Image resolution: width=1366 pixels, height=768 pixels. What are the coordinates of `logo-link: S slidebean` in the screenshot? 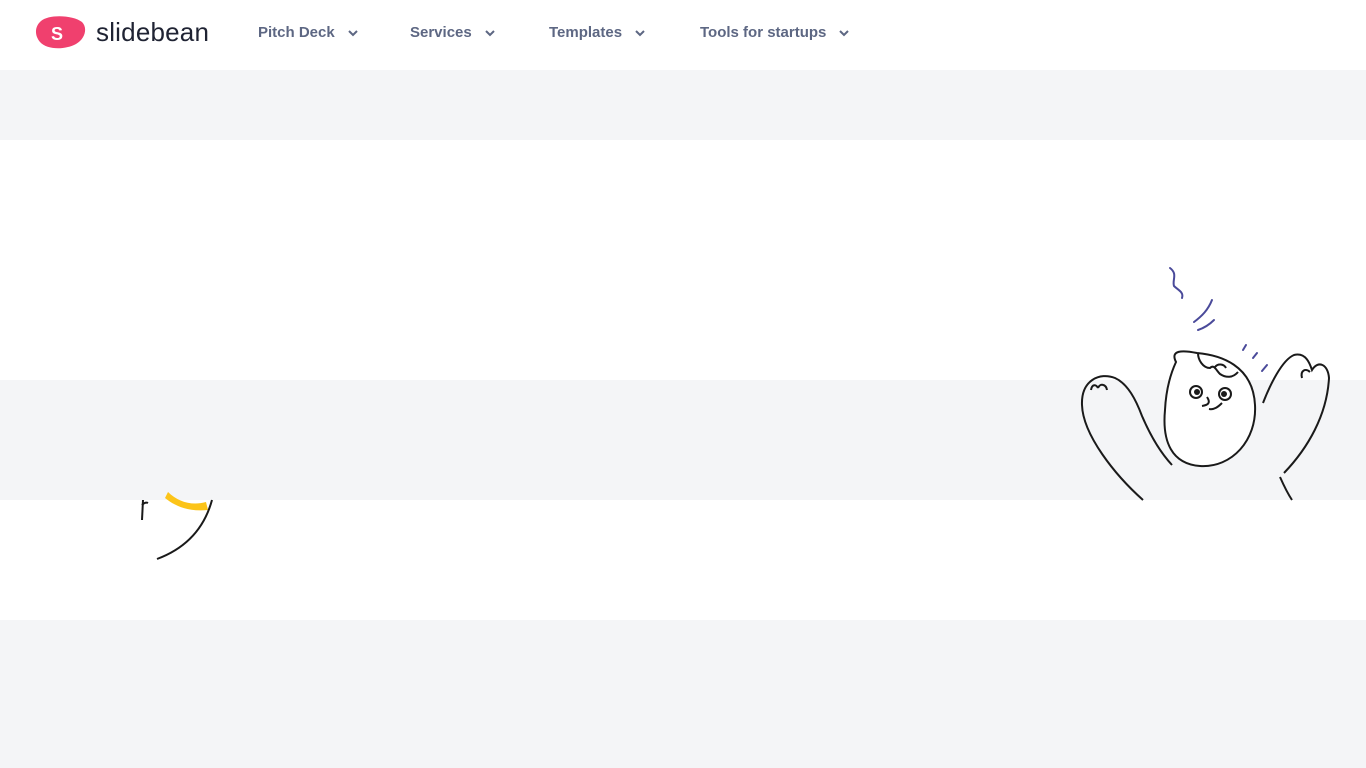 It's located at (122, 32).